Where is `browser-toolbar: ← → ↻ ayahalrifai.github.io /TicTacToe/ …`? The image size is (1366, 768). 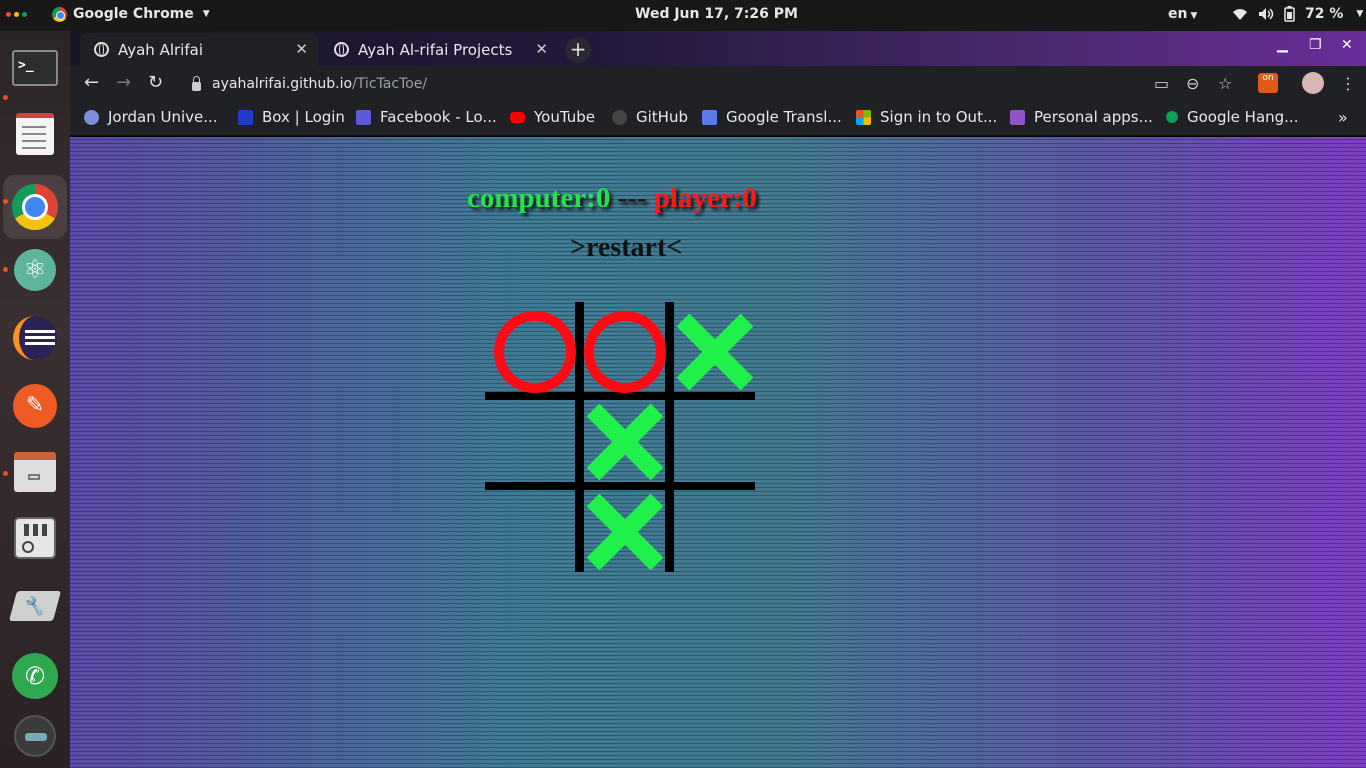 browser-toolbar: ← → ↻ ayahalrifai.github.io /TicTacToe/ … is located at coordinates (718, 84).